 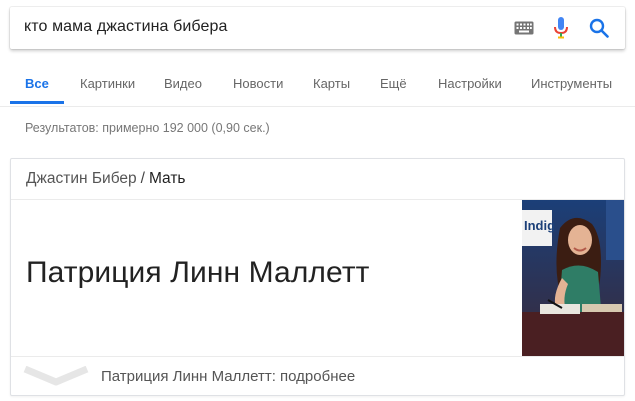 What do you see at coordinates (317, 106) in the screenshot?
I see `tabs-divider` at bounding box center [317, 106].